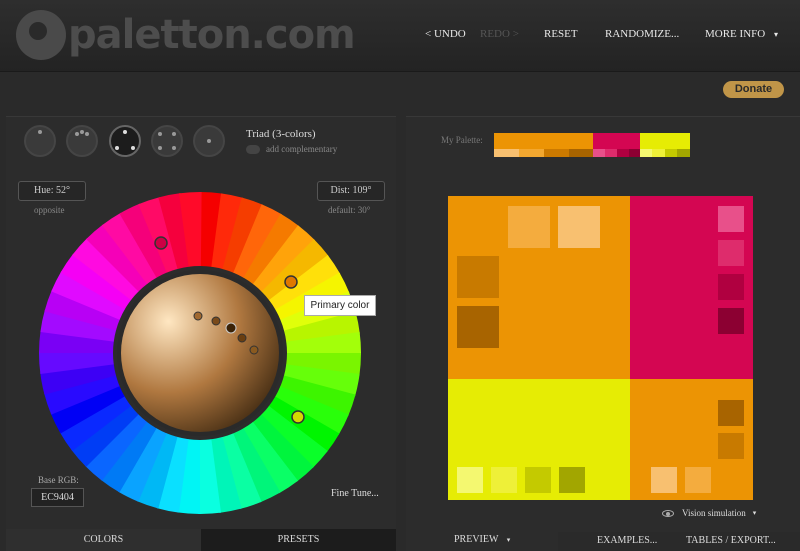 The height and width of the screenshot is (551, 800). I want to click on logo: paletton.com, so click(186, 35).